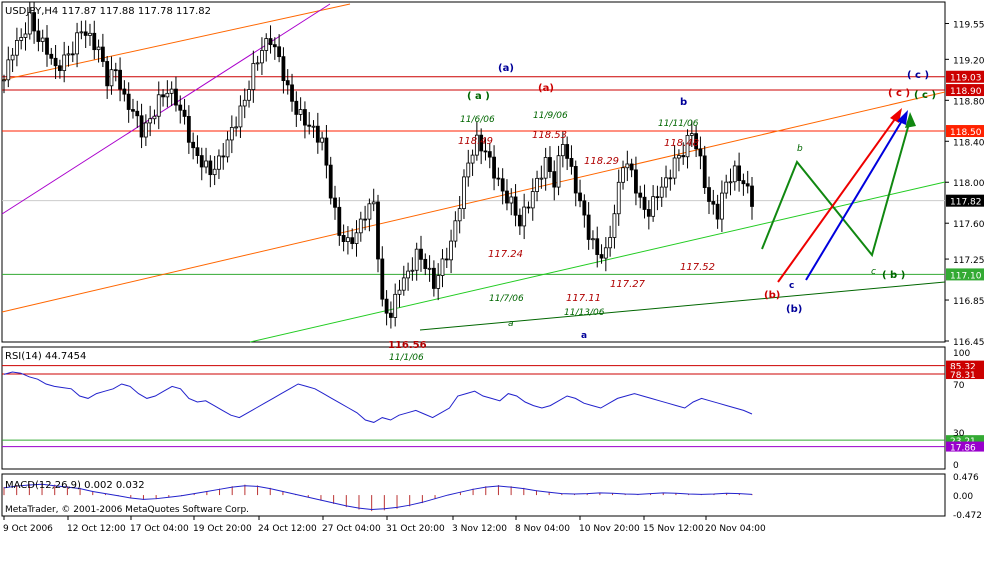 The width and height of the screenshot is (986, 584). What do you see at coordinates (969, 225) in the screenshot?
I see `price-axis-label: 117.60` at bounding box center [969, 225].